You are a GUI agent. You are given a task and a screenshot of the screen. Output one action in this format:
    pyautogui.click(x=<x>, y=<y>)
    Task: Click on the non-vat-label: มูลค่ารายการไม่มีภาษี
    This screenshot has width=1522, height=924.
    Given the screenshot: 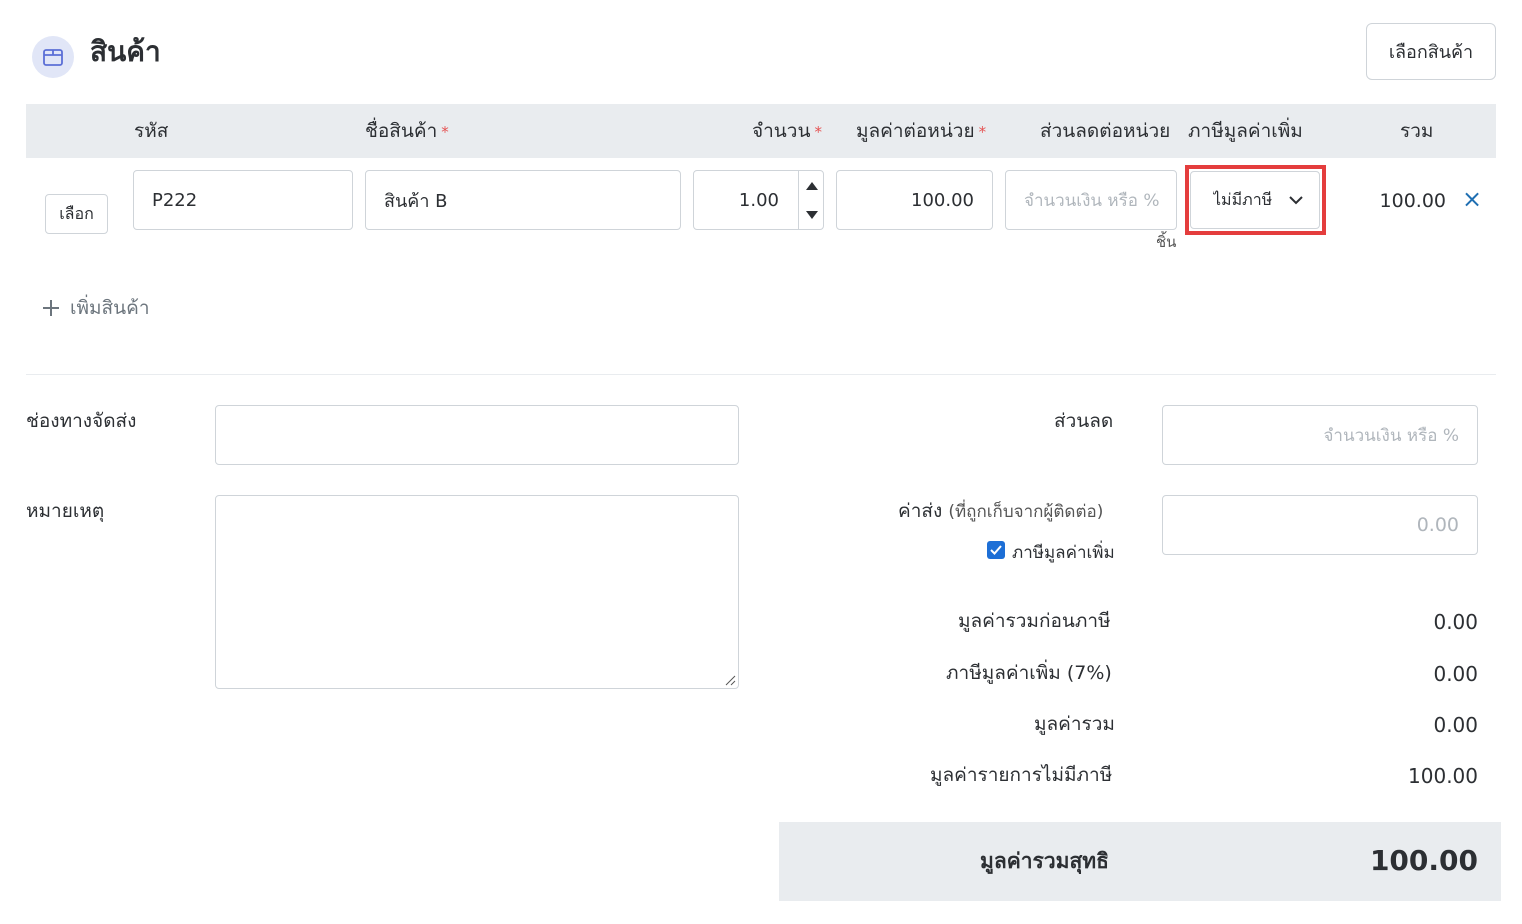 What is the action you would take?
    pyautogui.click(x=1021, y=775)
    